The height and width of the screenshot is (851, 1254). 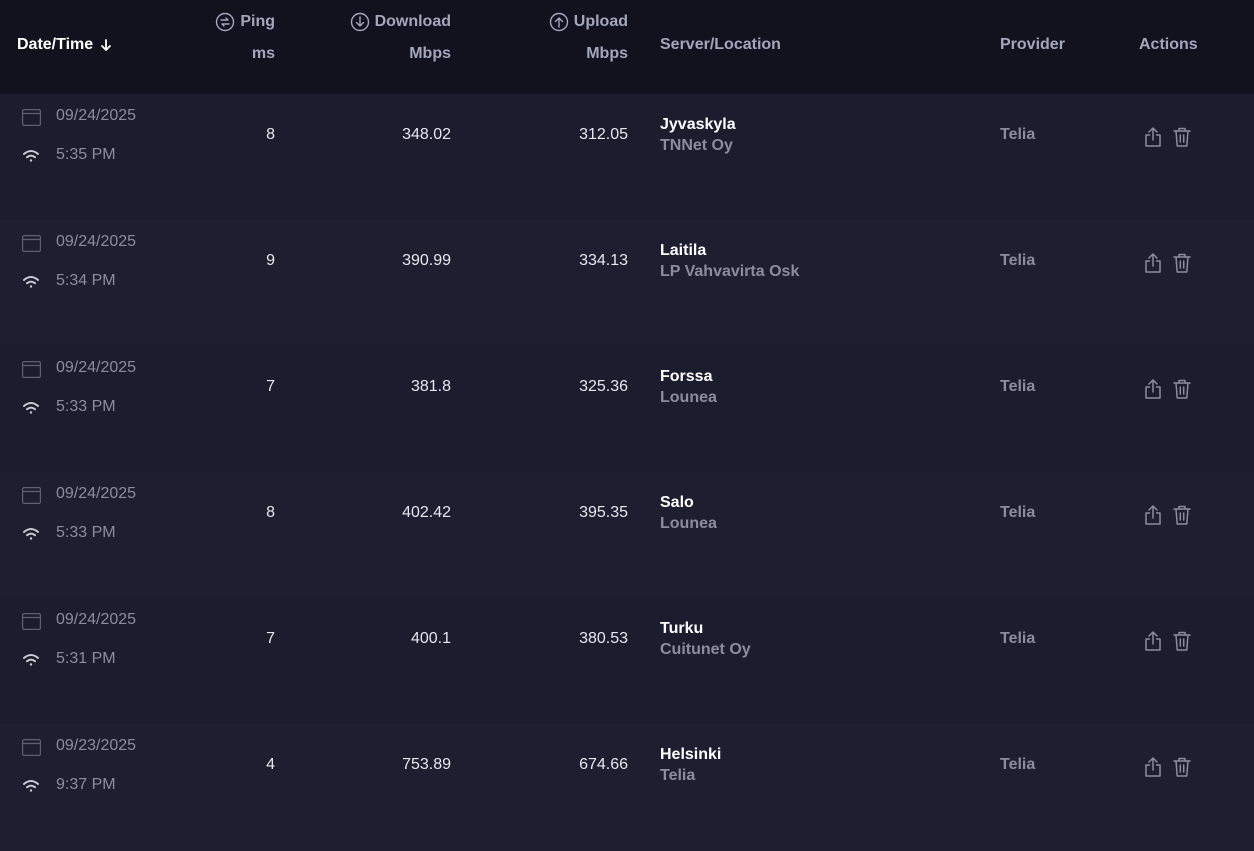 I want to click on download-value: 381.8, so click(x=430, y=386).